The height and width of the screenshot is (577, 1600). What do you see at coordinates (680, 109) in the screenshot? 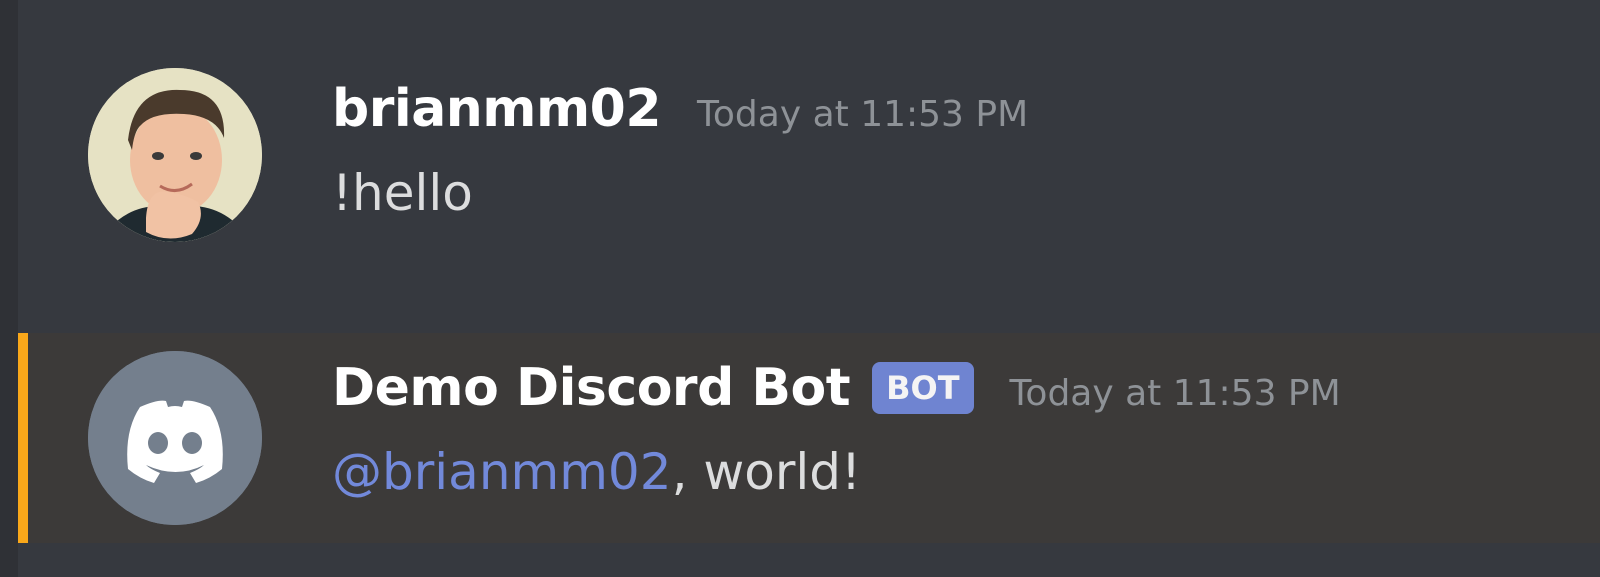
I see `message-header: brianmm02 Today at 11:53 PM` at bounding box center [680, 109].